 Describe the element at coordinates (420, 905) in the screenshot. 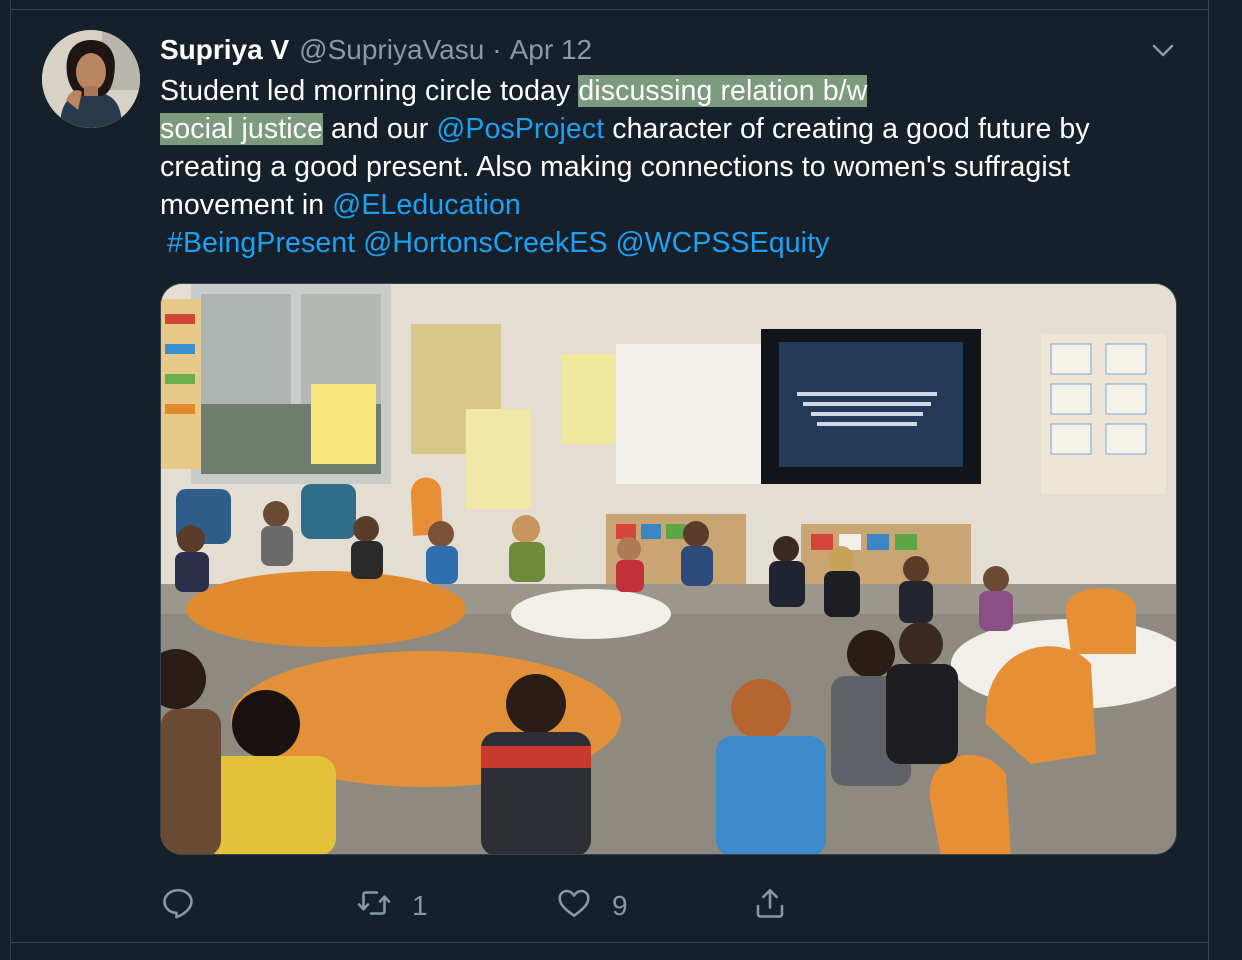

I see `retweet-count: 1` at that location.